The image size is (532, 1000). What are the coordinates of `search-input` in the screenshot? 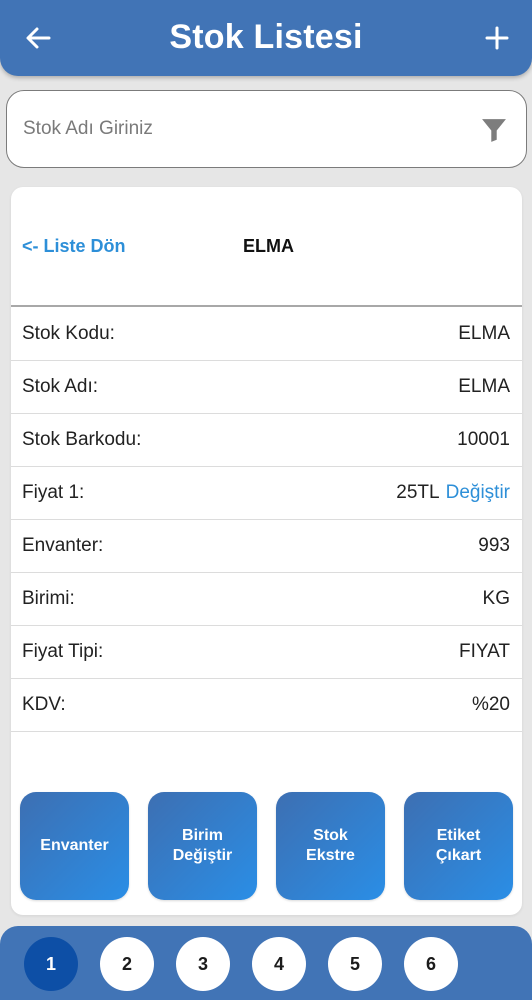 It's located at (243, 129).